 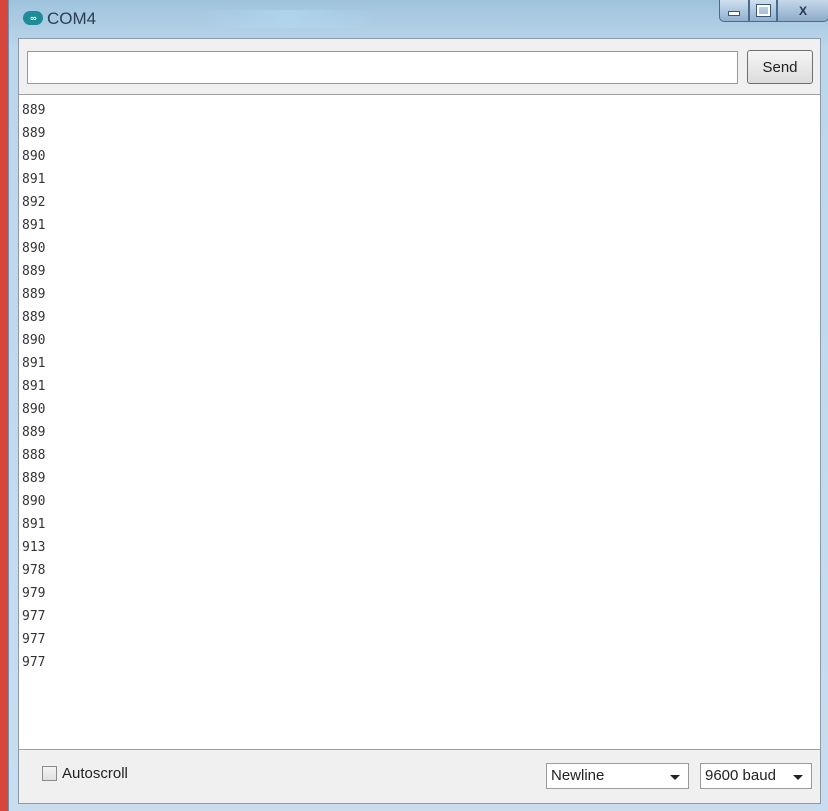 I want to click on output-line: 892, so click(x=34, y=202).